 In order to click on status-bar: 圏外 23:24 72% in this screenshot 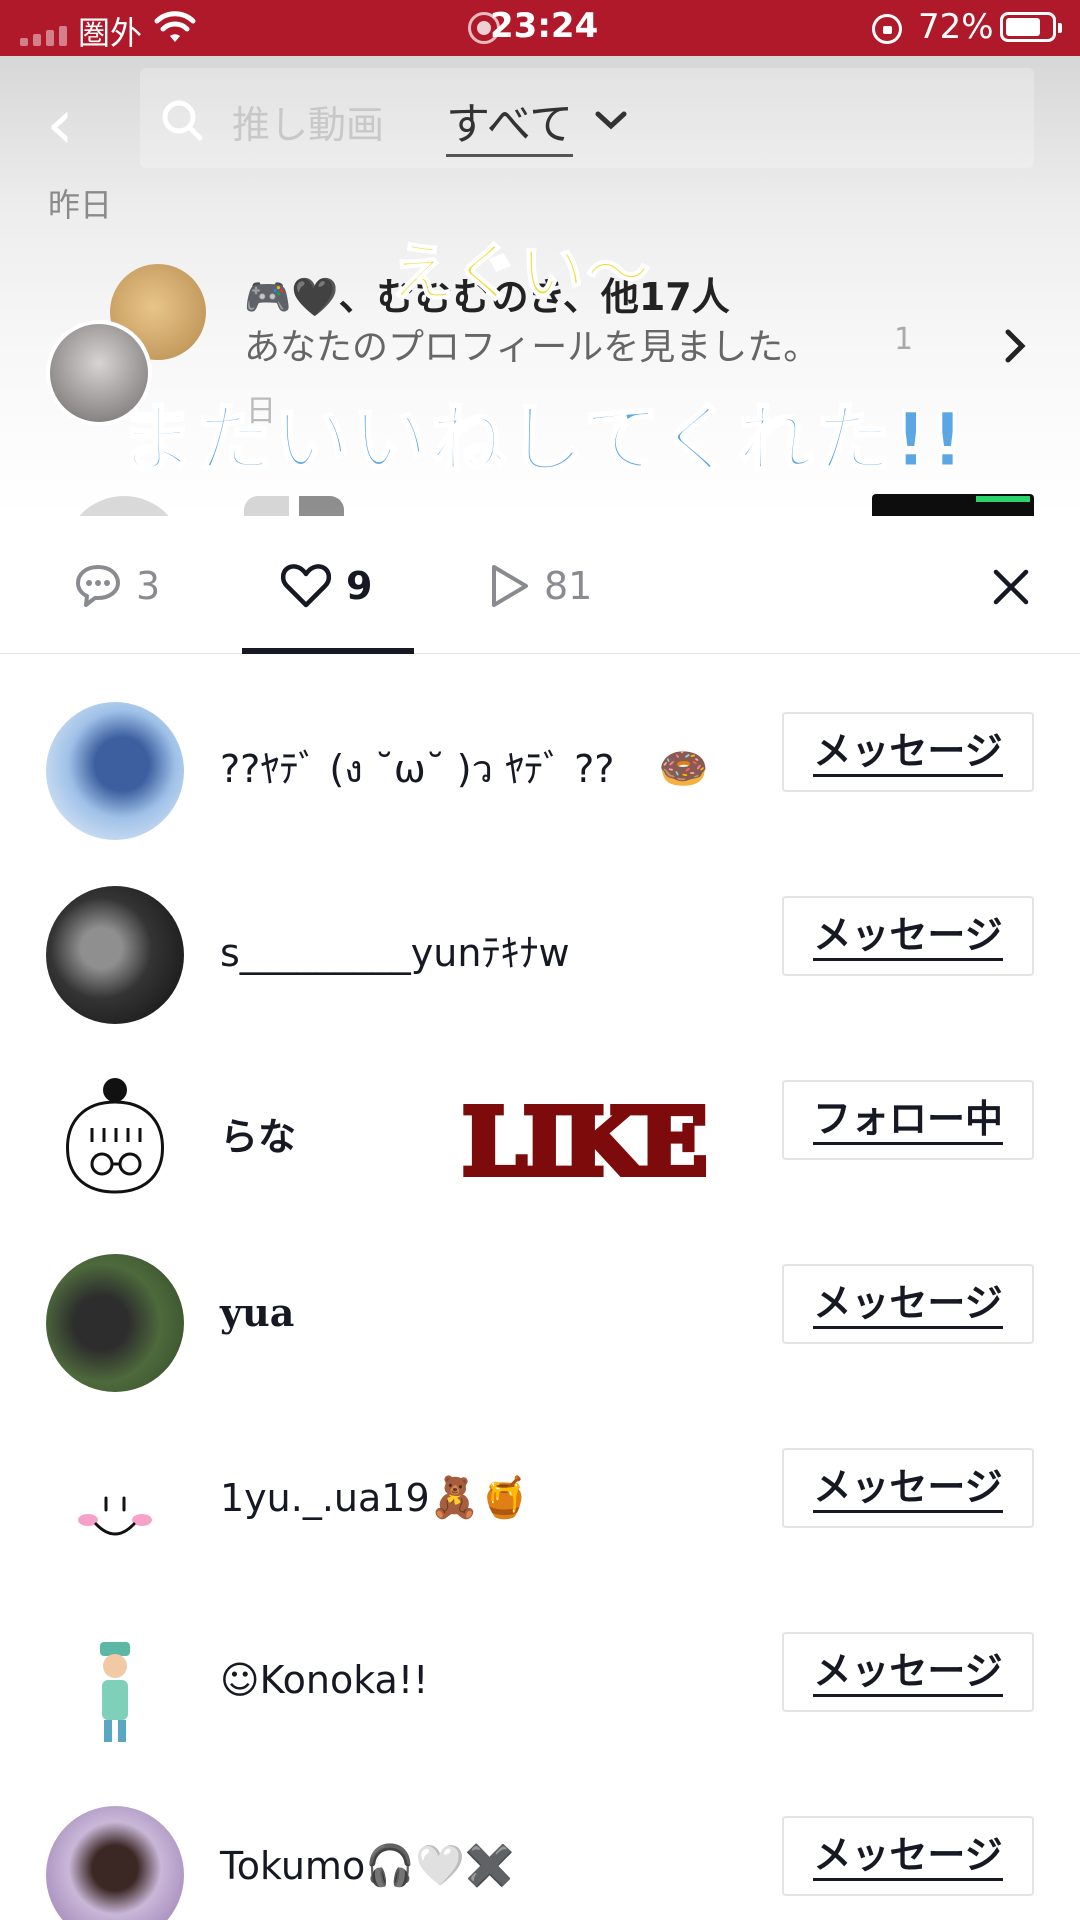, I will do `click(540, 28)`.